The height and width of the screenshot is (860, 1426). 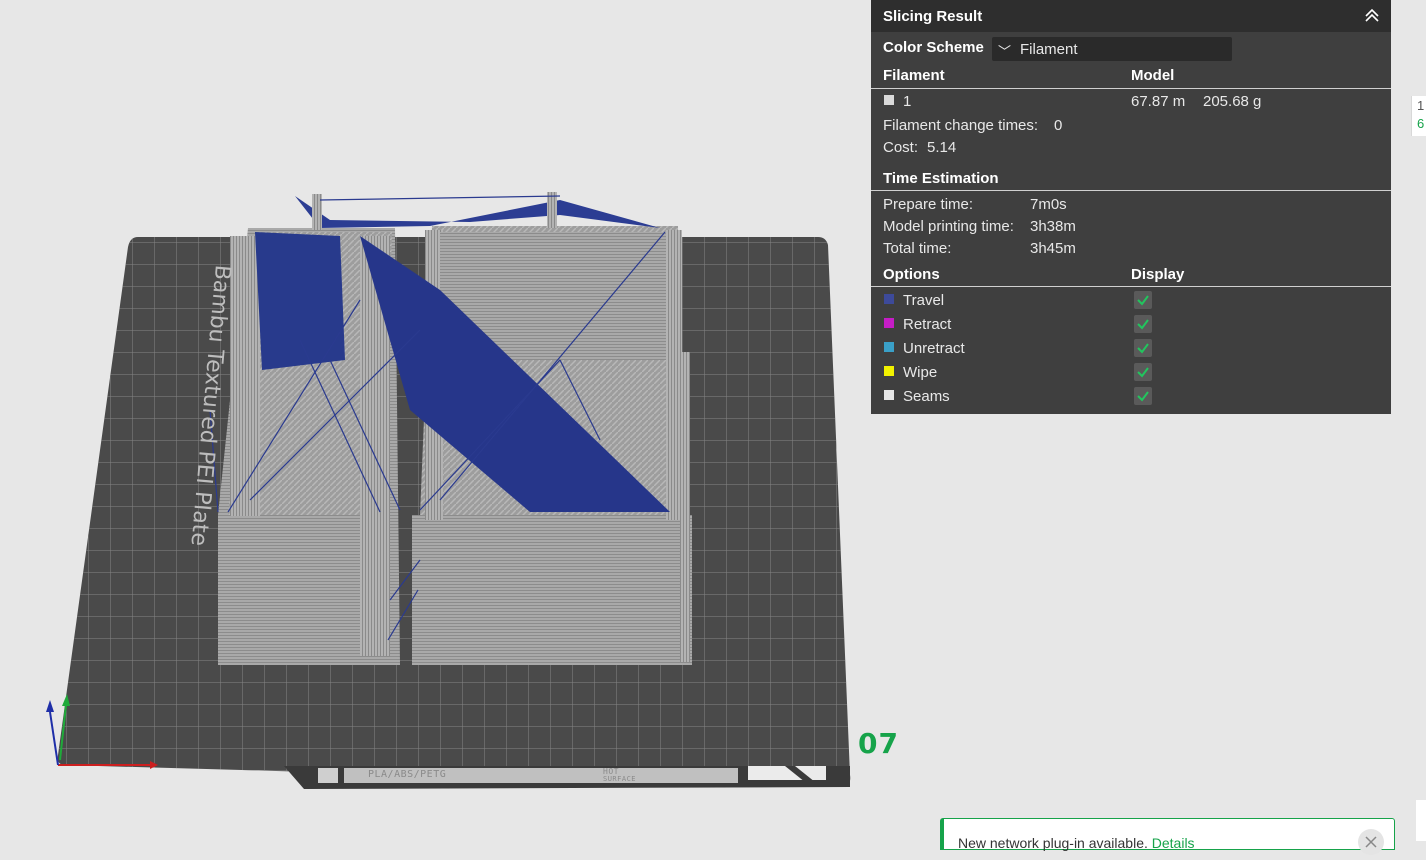 I want to click on strip-surface-text: SURFACE, so click(x=620, y=779).